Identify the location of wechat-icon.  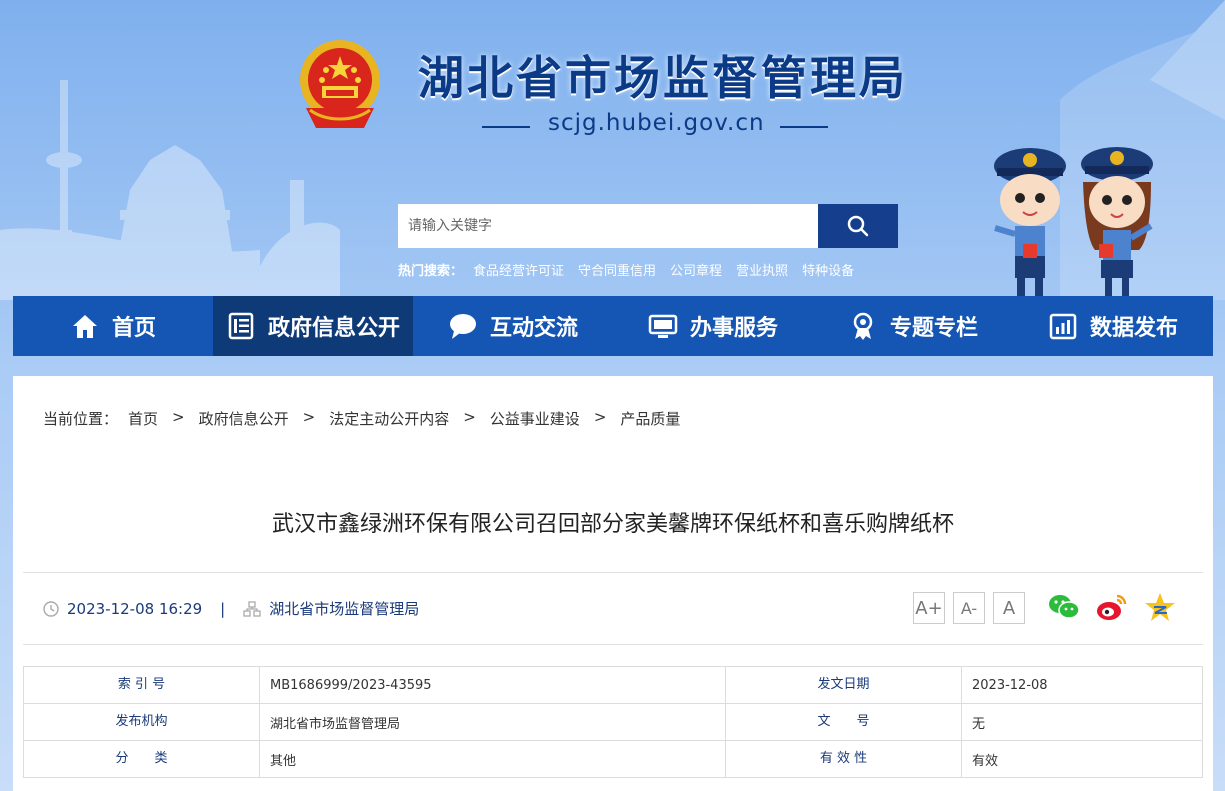
(1064, 607).